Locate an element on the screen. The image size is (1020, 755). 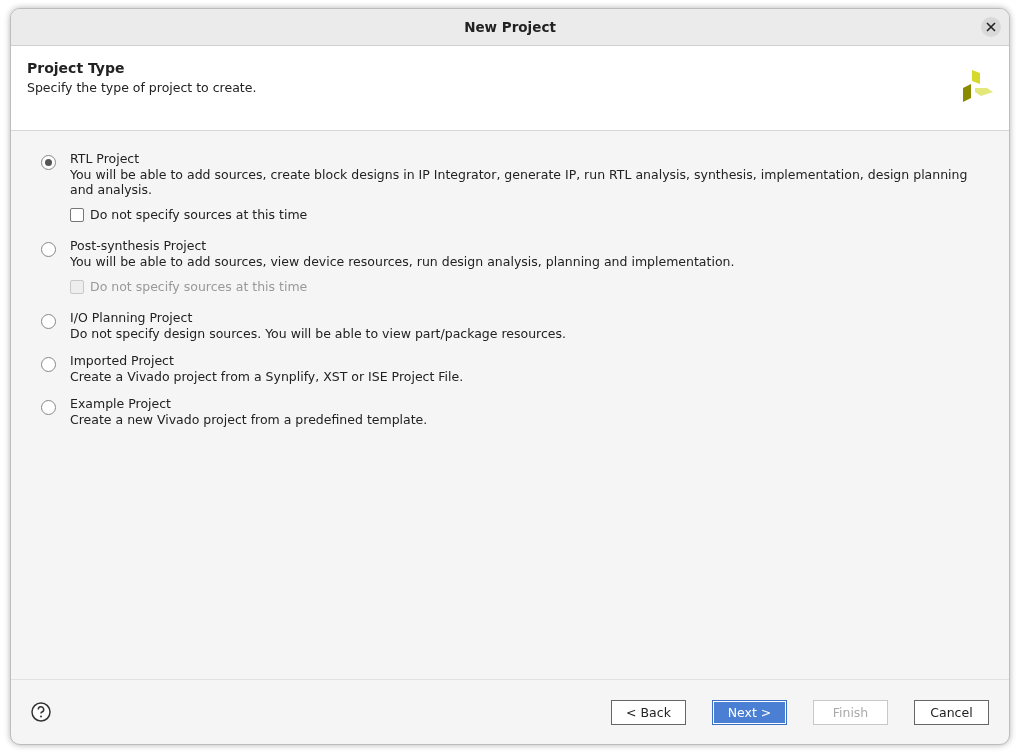
option-label: Imported Project is located at coordinates (122, 360).